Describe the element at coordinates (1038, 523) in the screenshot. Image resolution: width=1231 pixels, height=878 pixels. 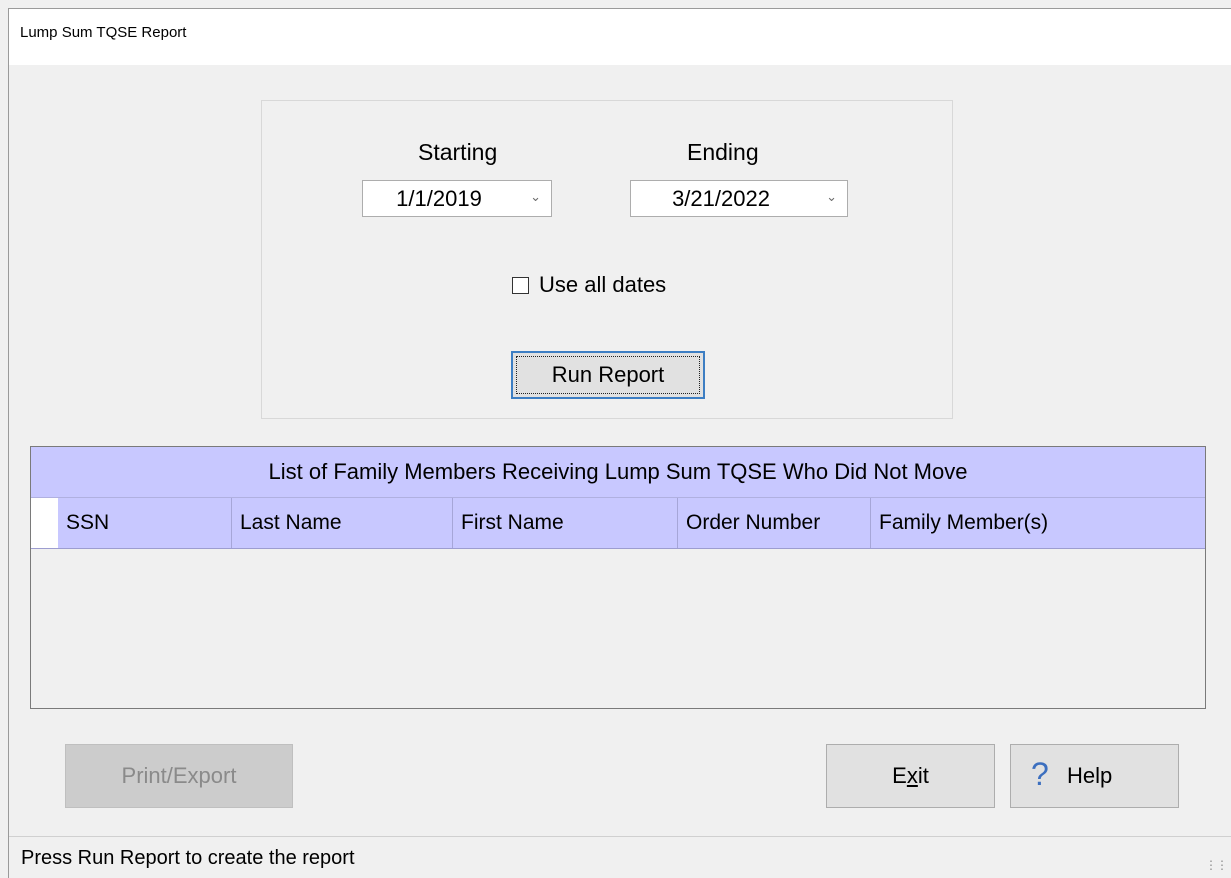
I see `column-header-family-members: Family Member(s)` at that location.